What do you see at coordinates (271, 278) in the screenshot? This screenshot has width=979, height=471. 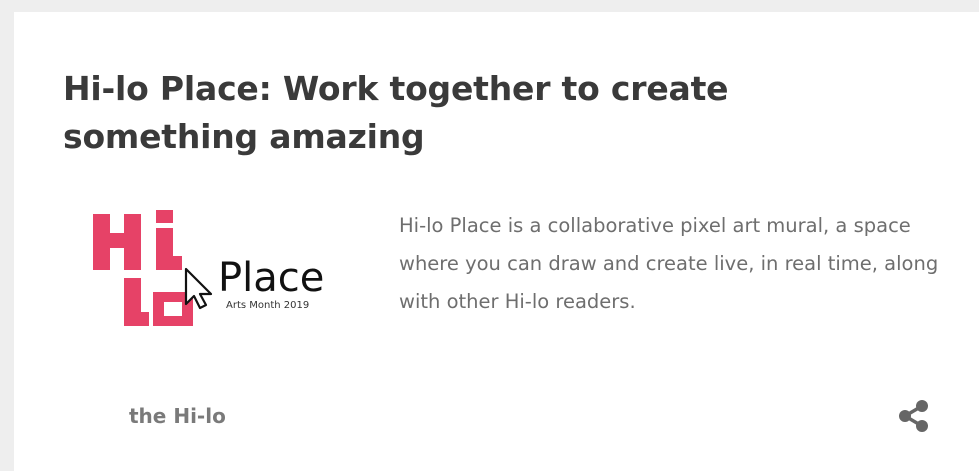 I see `logo-place-wordmark: Place` at bounding box center [271, 278].